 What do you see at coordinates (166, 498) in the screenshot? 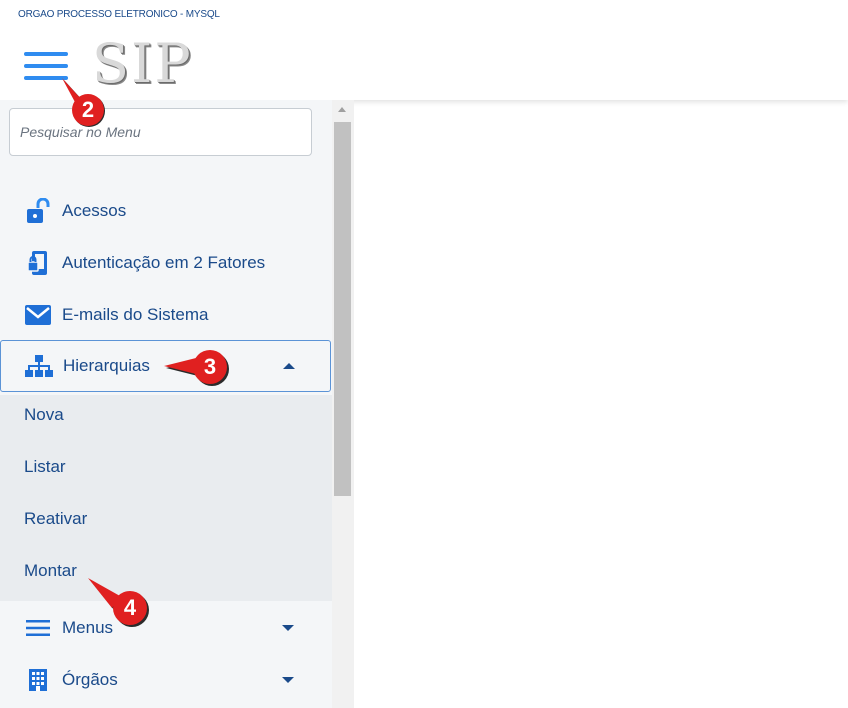
I see `hierarquias-submenu: Nova Listar Reativar Montar` at bounding box center [166, 498].